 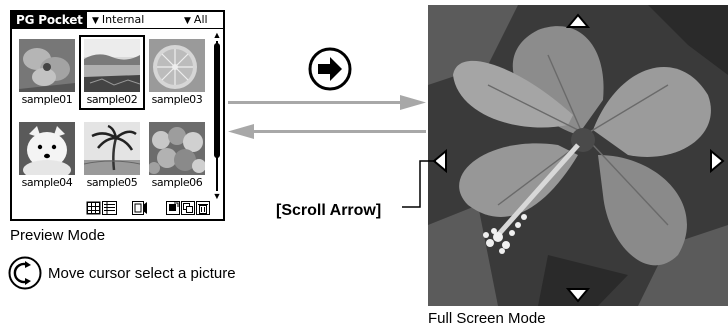 What do you see at coordinates (112, 148) in the screenshot?
I see `palm-tree-image` at bounding box center [112, 148].